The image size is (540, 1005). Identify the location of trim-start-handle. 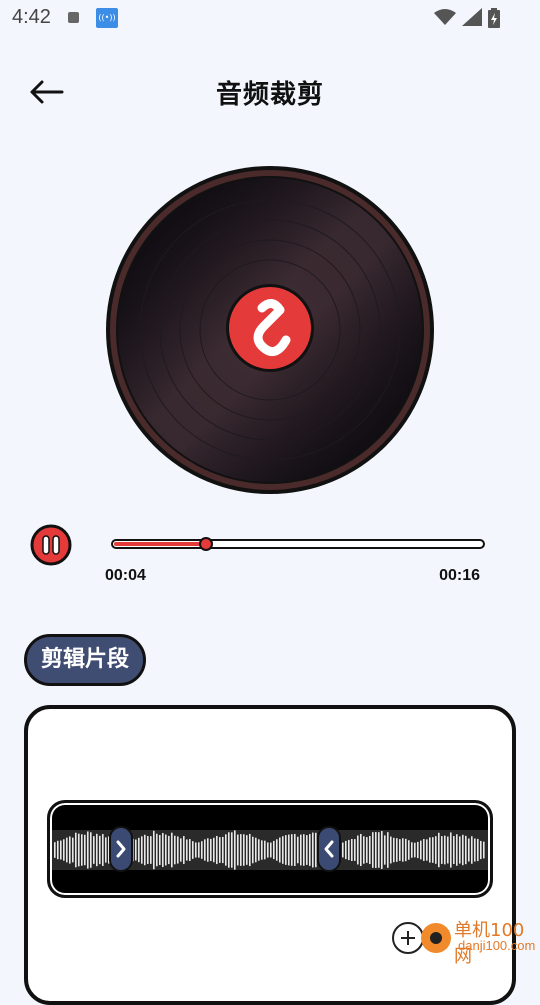
(121, 849).